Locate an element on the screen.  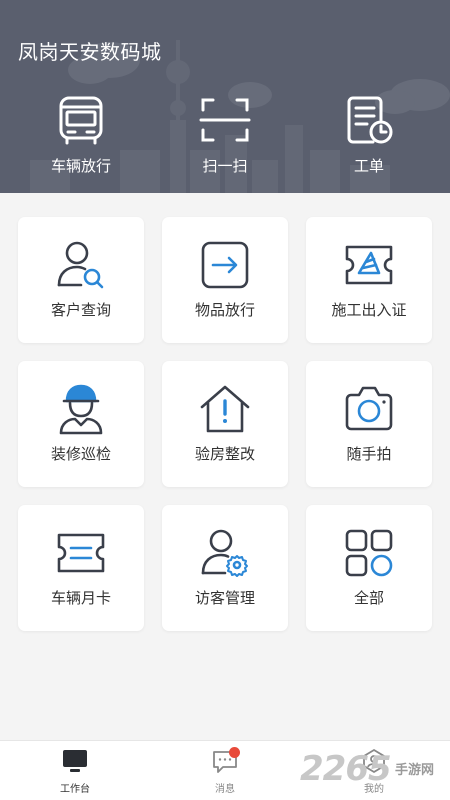
watermark-text: 手游网 is located at coordinates (415, 770).